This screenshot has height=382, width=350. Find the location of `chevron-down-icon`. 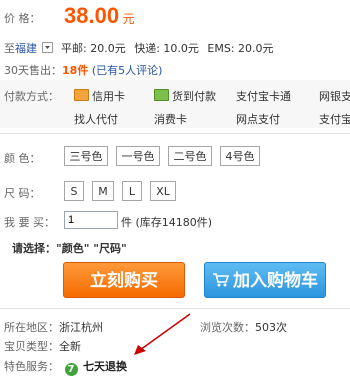

chevron-down-icon is located at coordinates (47, 47).